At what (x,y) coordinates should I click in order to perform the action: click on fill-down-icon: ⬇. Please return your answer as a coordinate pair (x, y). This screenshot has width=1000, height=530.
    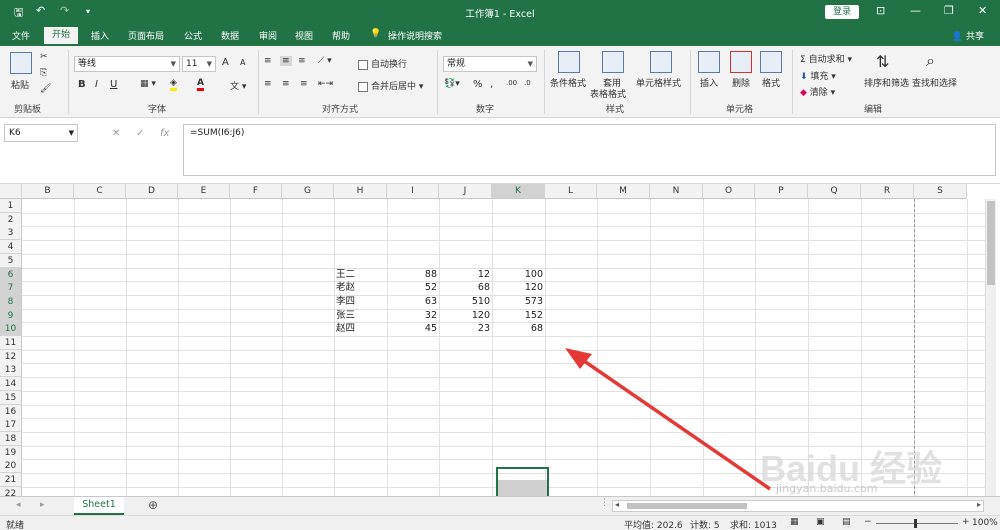
    Looking at the image, I should click on (805, 77).